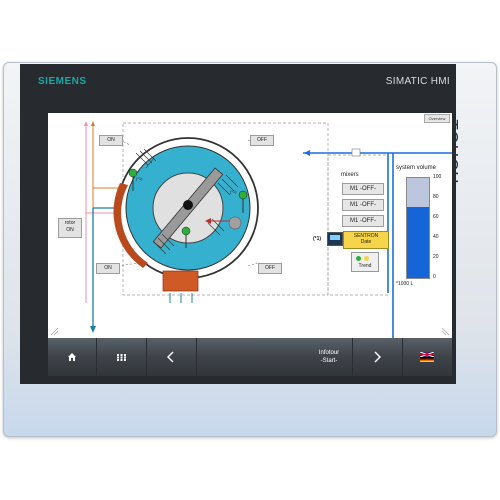 This screenshot has width=500, height=500. Describe the element at coordinates (139, 178) in the screenshot. I see `mixer-mark-1: (*1)` at that location.